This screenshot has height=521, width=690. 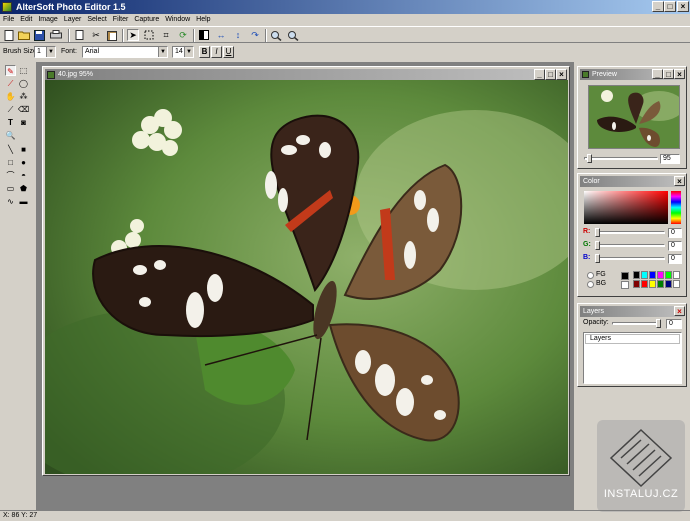 What do you see at coordinates (10, 109) in the screenshot?
I see `eyedropper-tool-icon: ⟋` at bounding box center [10, 109].